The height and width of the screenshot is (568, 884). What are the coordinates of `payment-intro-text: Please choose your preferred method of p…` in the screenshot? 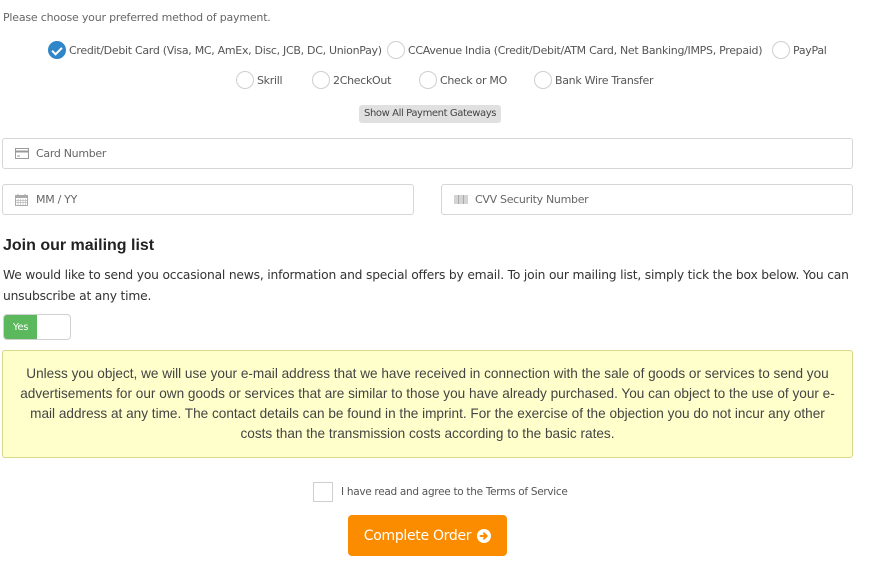 It's located at (137, 17).